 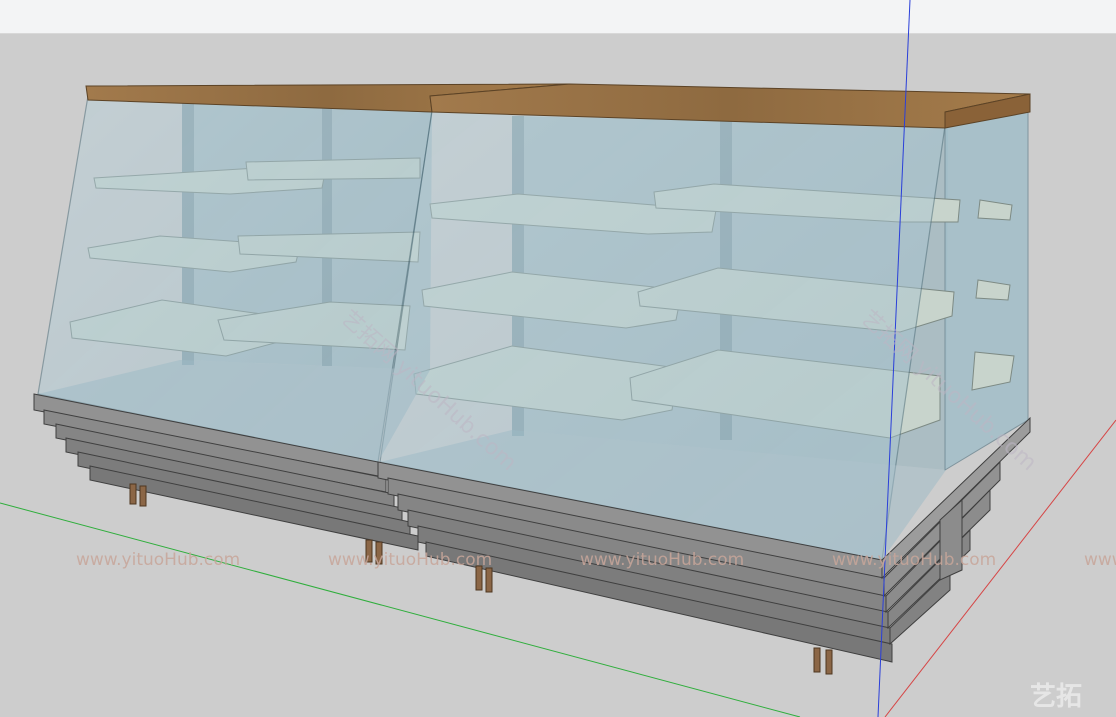 What do you see at coordinates (158, 560) in the screenshot?
I see `watermark-text-1: www.yituoHub.com` at bounding box center [158, 560].